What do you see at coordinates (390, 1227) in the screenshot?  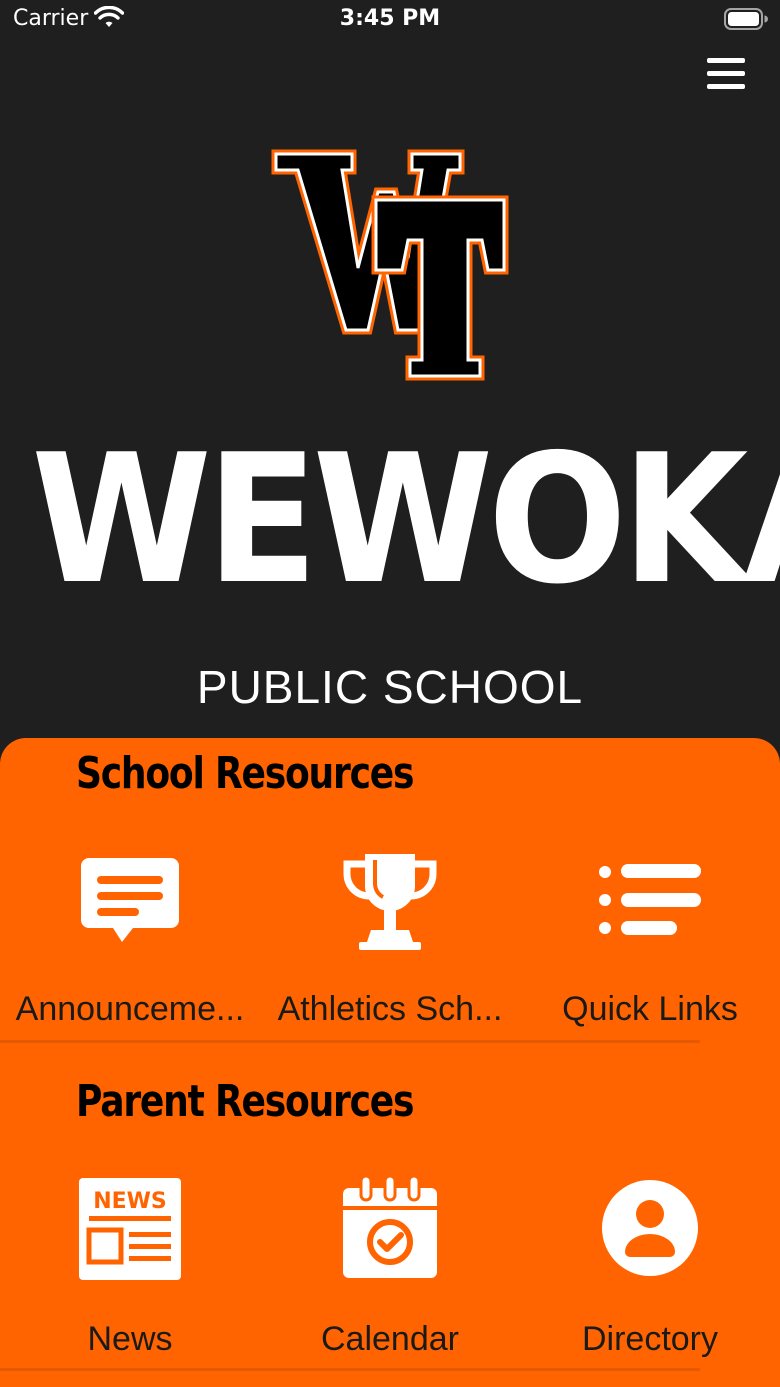 I see `calendar-icon` at bounding box center [390, 1227].